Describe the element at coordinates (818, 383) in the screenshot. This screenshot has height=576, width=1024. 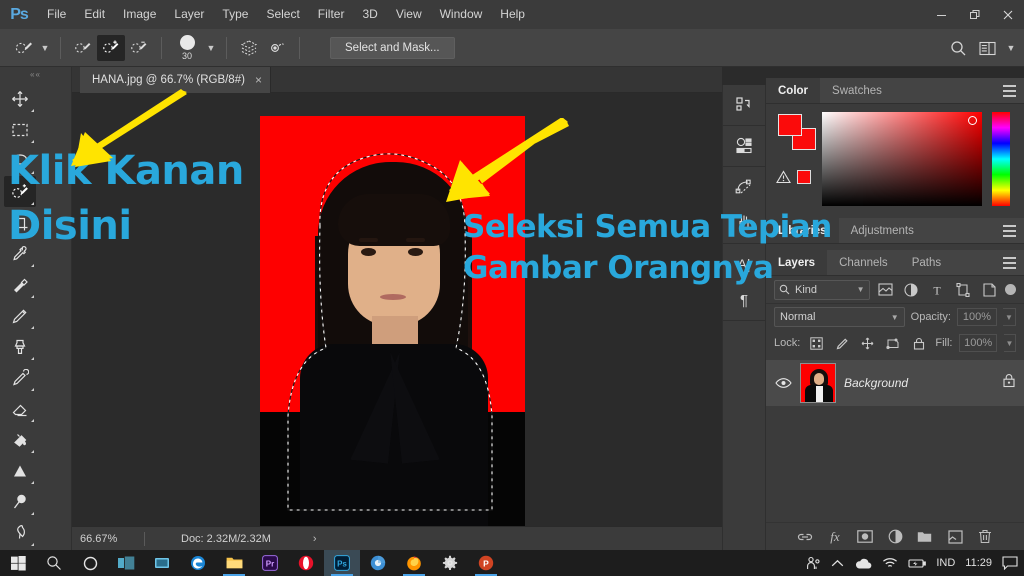
I see `layer-thumbnail` at that location.